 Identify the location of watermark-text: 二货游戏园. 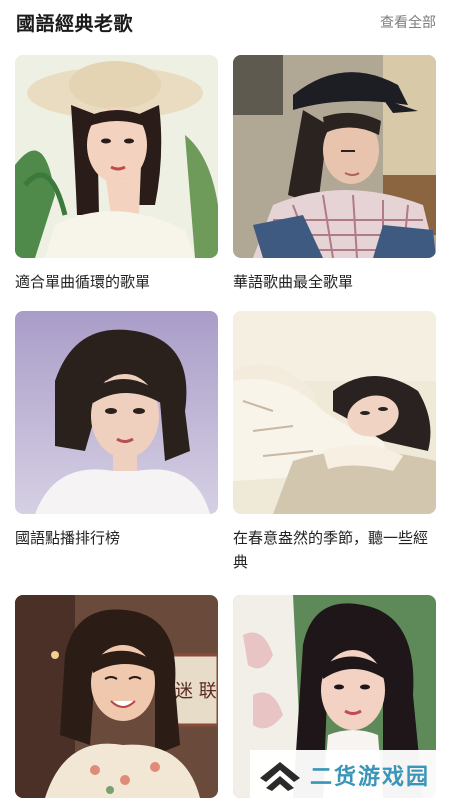
(370, 777).